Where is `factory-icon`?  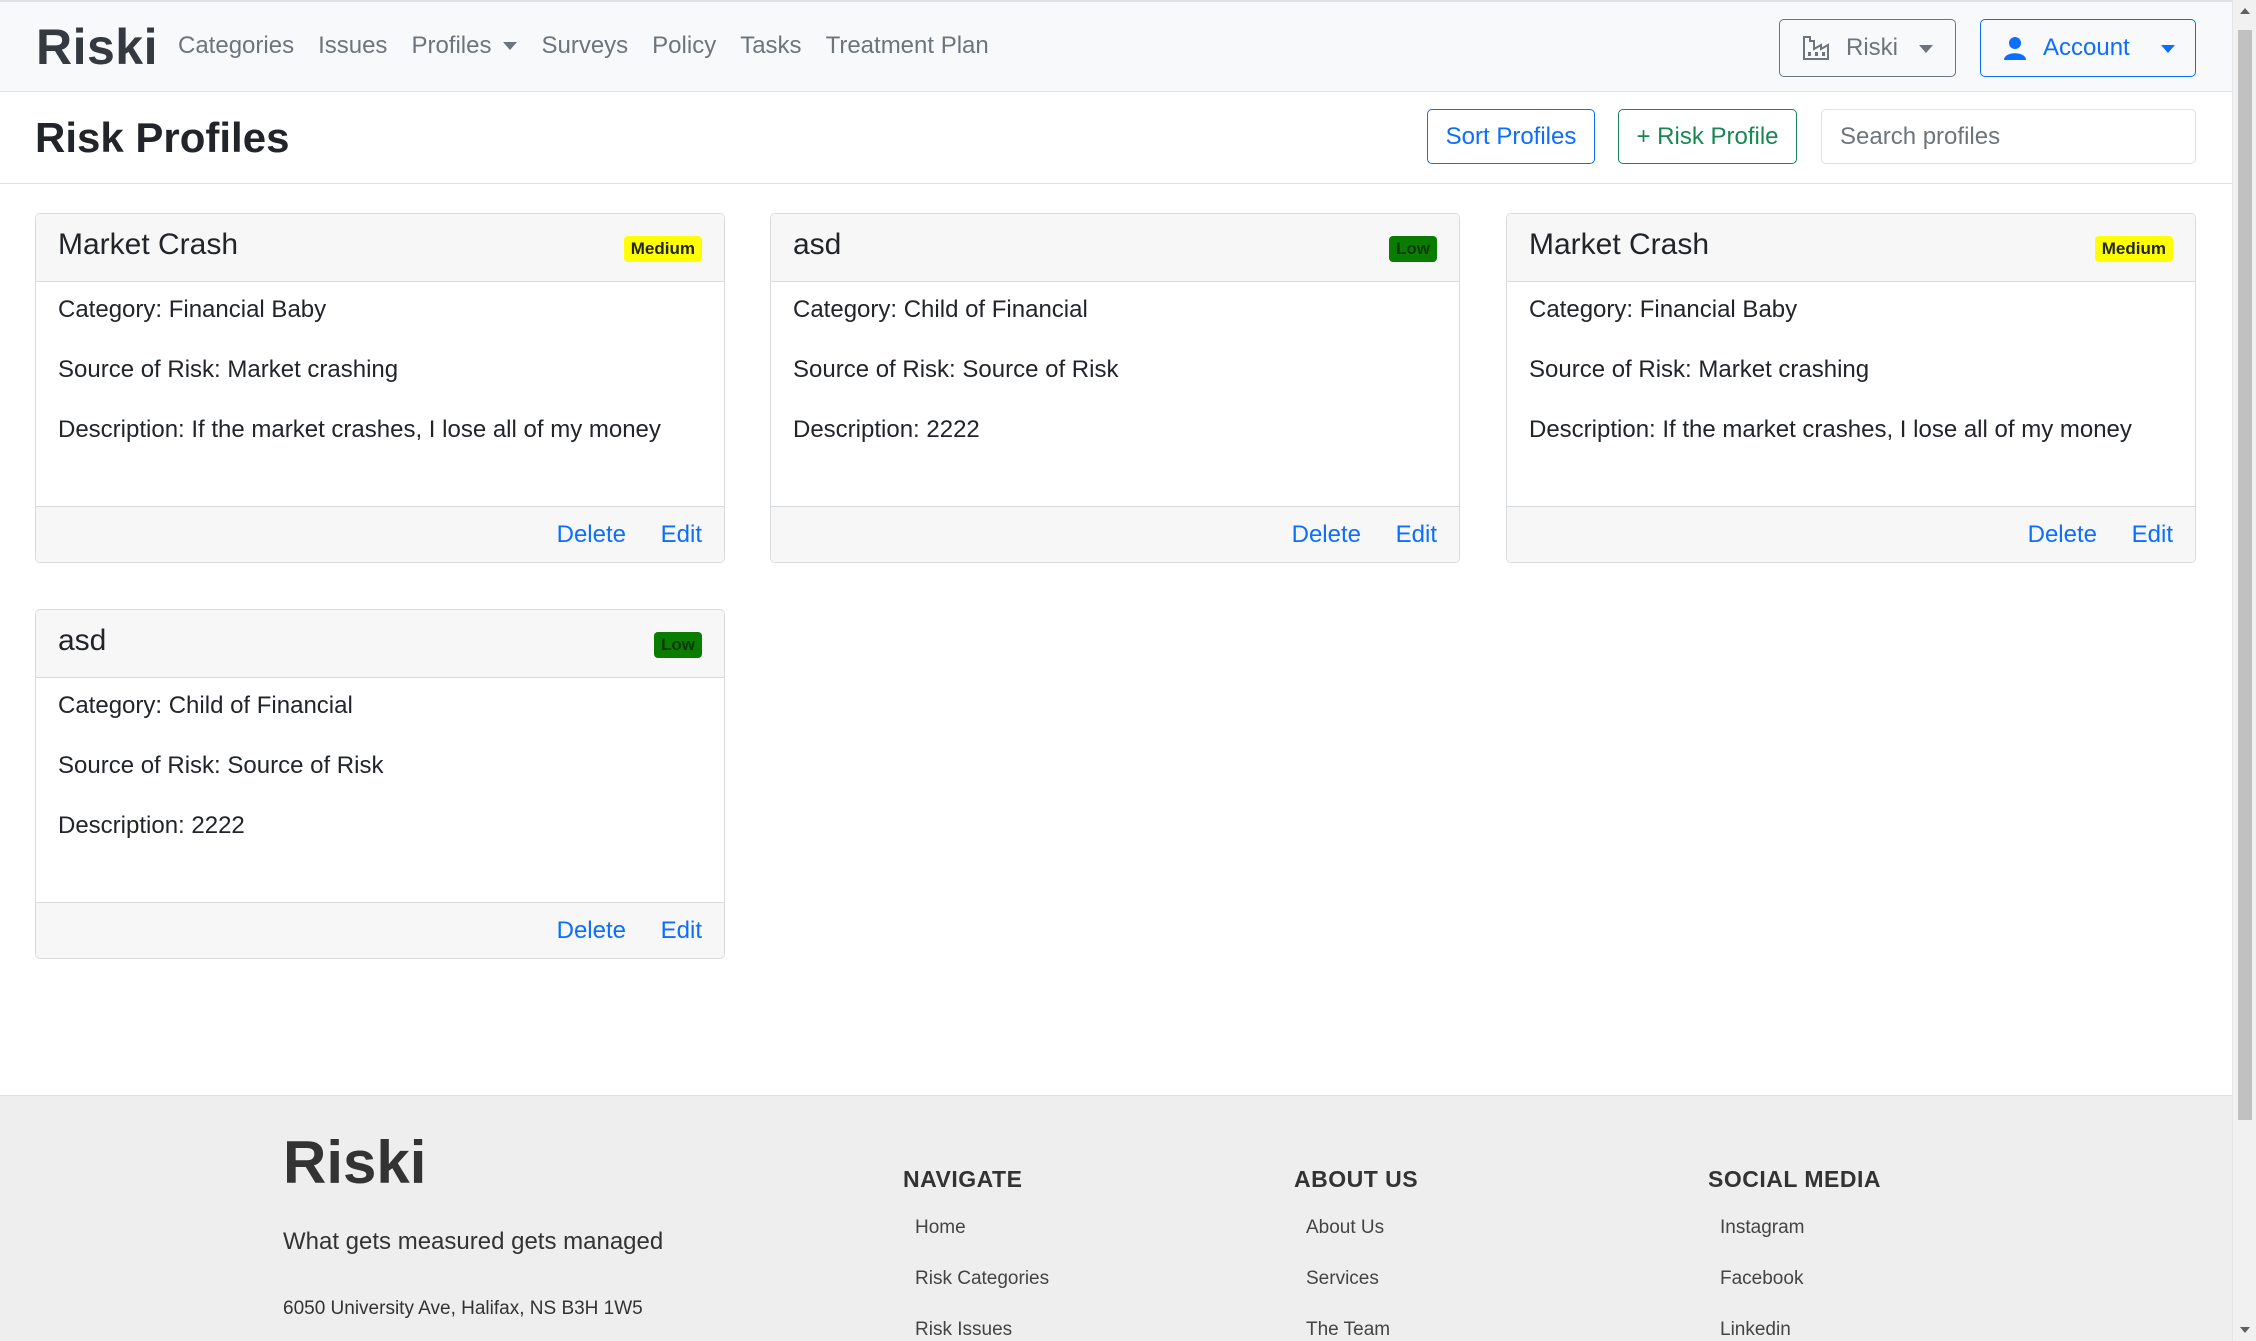
factory-icon is located at coordinates (1816, 48).